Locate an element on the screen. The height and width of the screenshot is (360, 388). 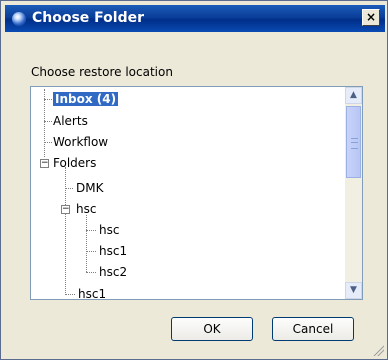
tree-item-workflow: Workflow is located at coordinates (80, 142).